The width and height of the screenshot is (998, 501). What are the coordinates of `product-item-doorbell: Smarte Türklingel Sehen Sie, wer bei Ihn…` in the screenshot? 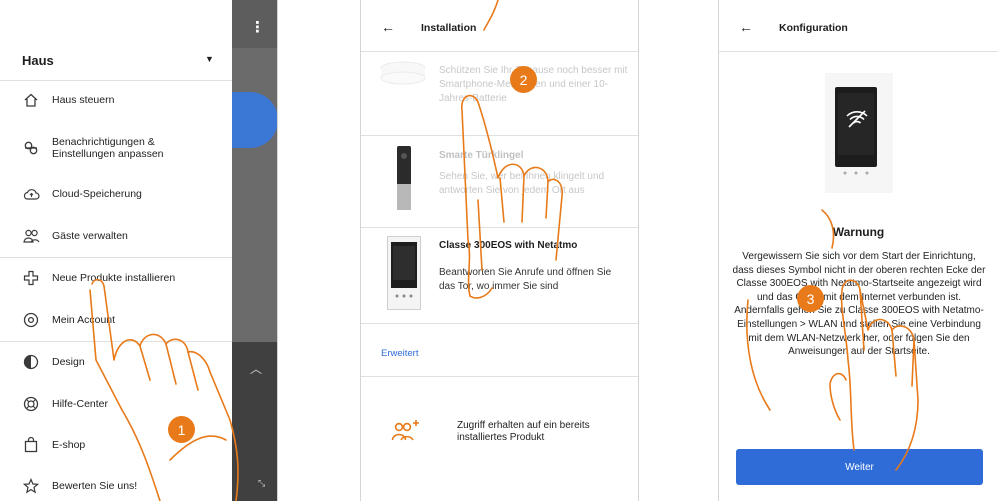 It's located at (499, 182).